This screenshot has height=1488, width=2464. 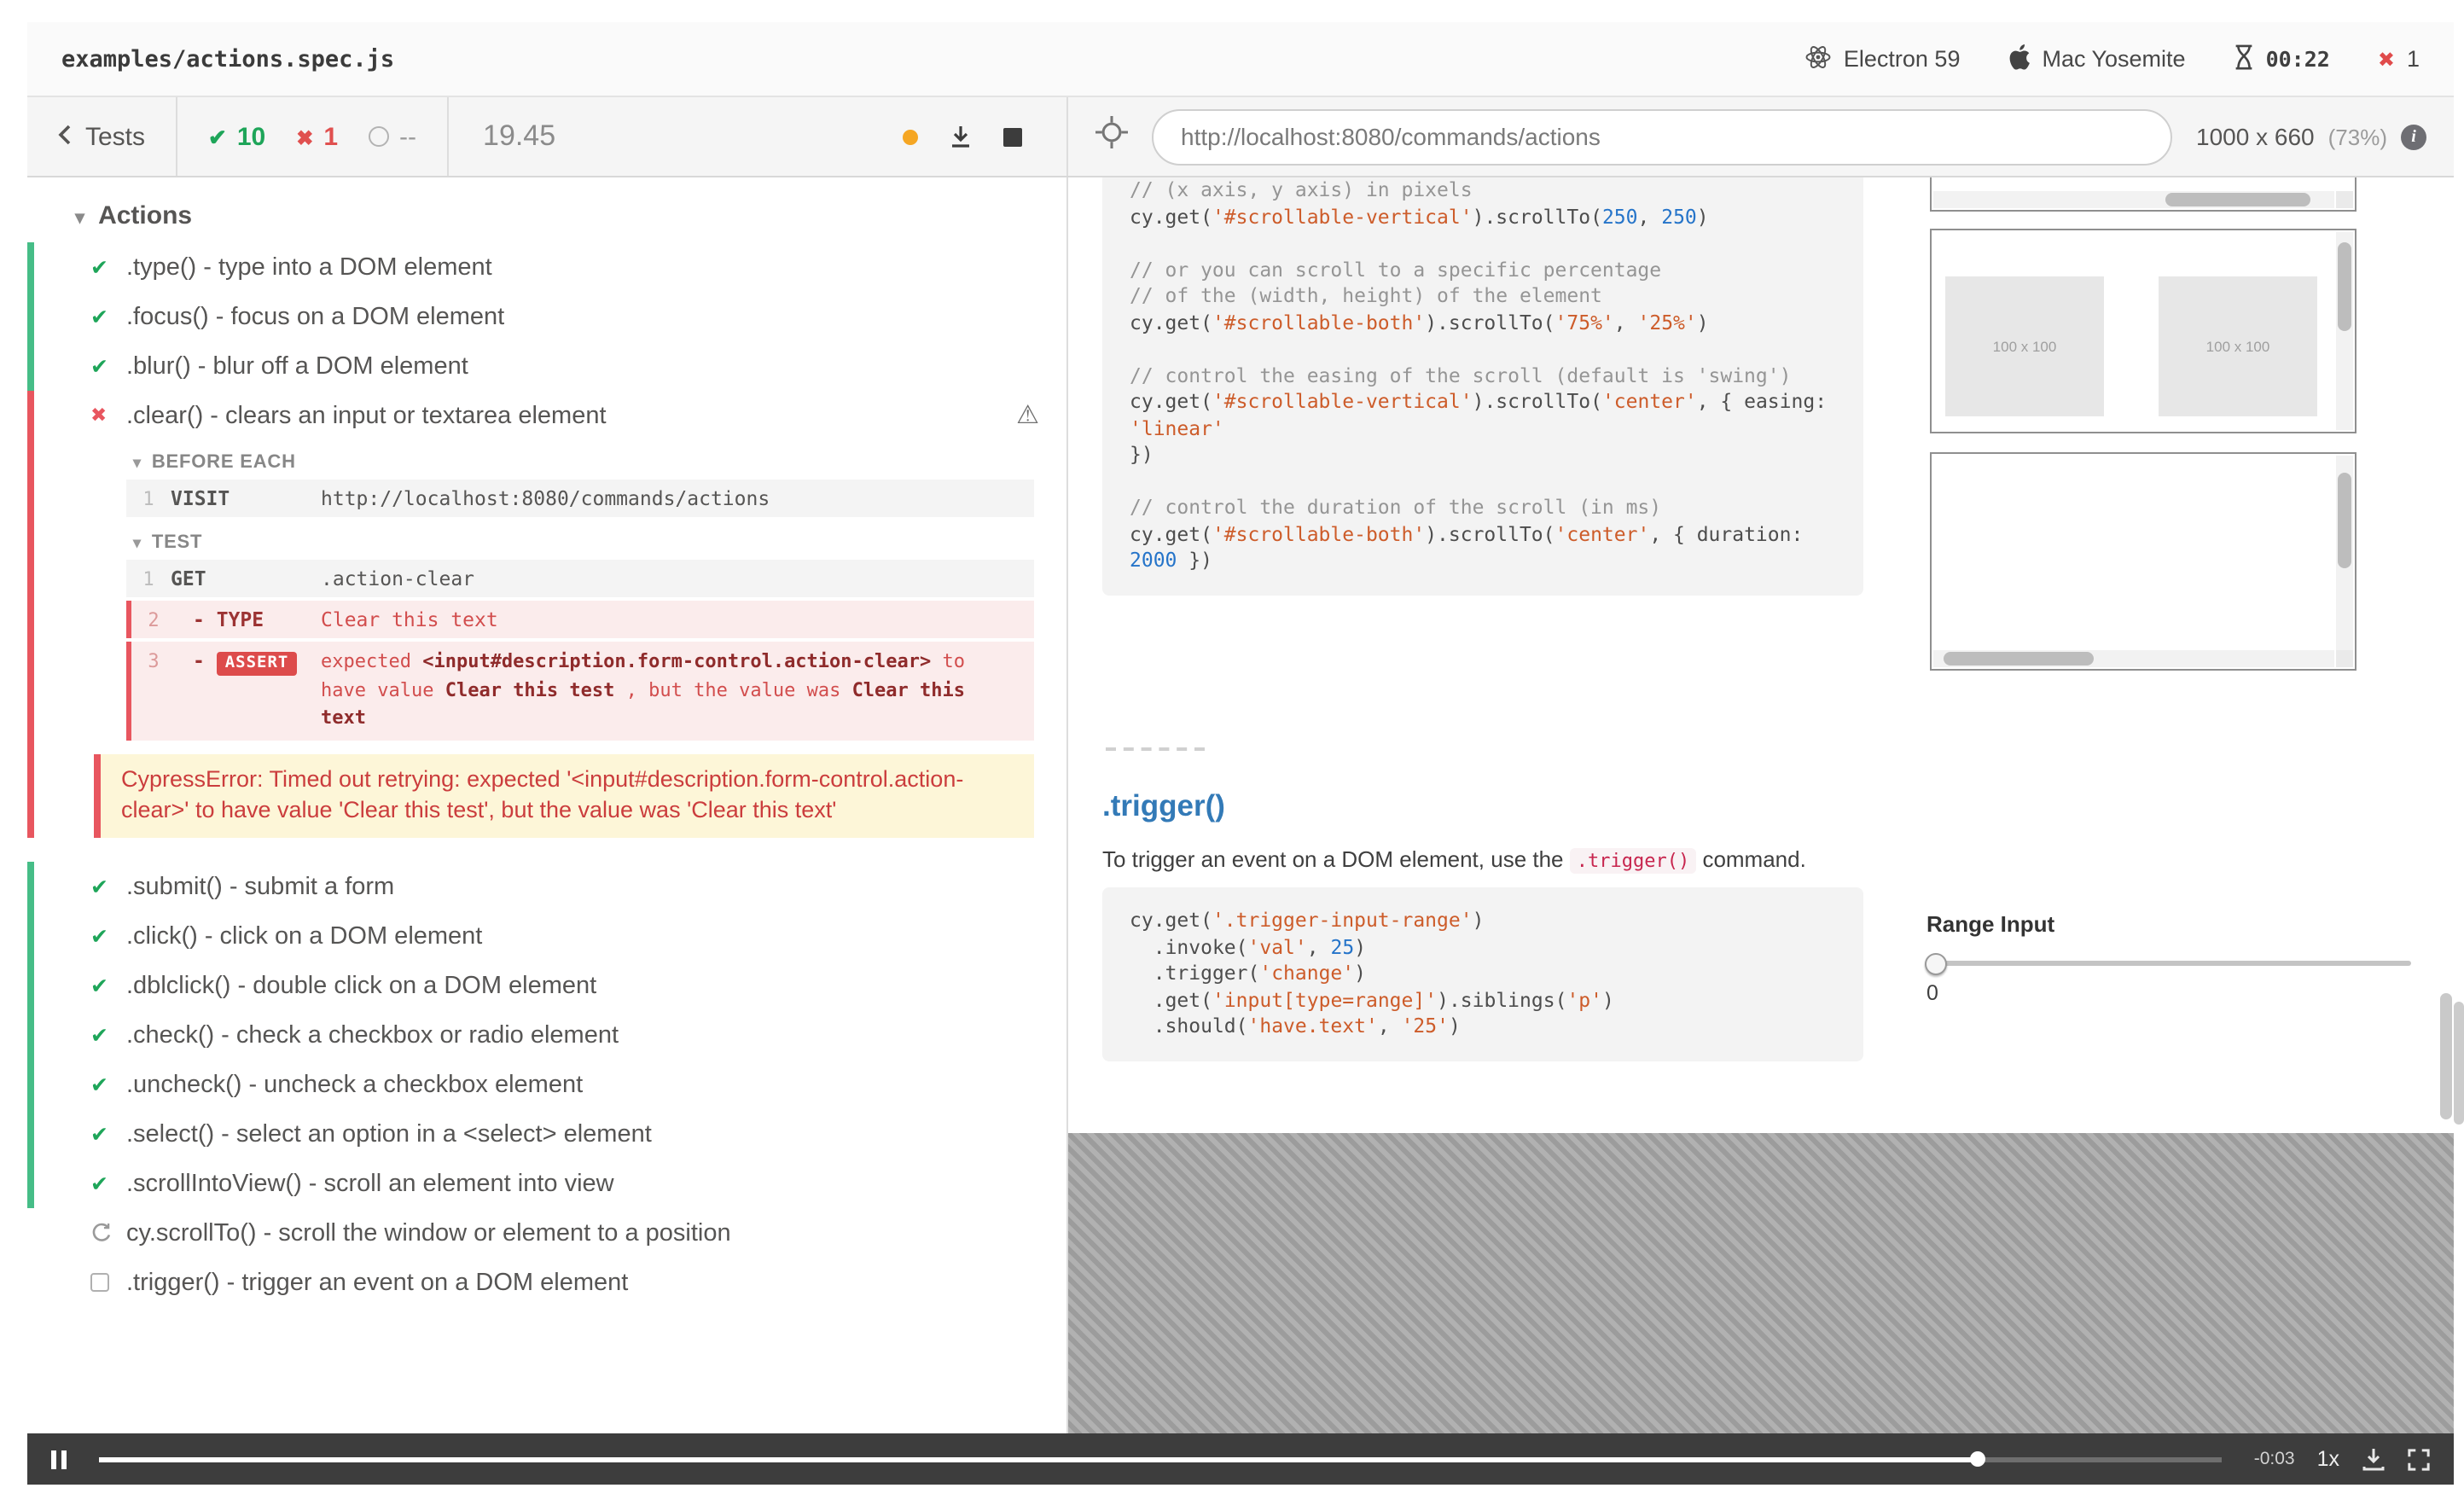 What do you see at coordinates (2255, 136) in the screenshot?
I see `viewport-size: 1000 x 660` at bounding box center [2255, 136].